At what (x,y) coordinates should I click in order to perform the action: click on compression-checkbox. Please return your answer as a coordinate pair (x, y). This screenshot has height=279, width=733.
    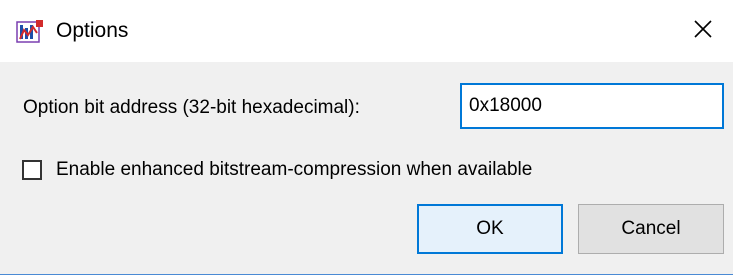
    Looking at the image, I should click on (32, 170).